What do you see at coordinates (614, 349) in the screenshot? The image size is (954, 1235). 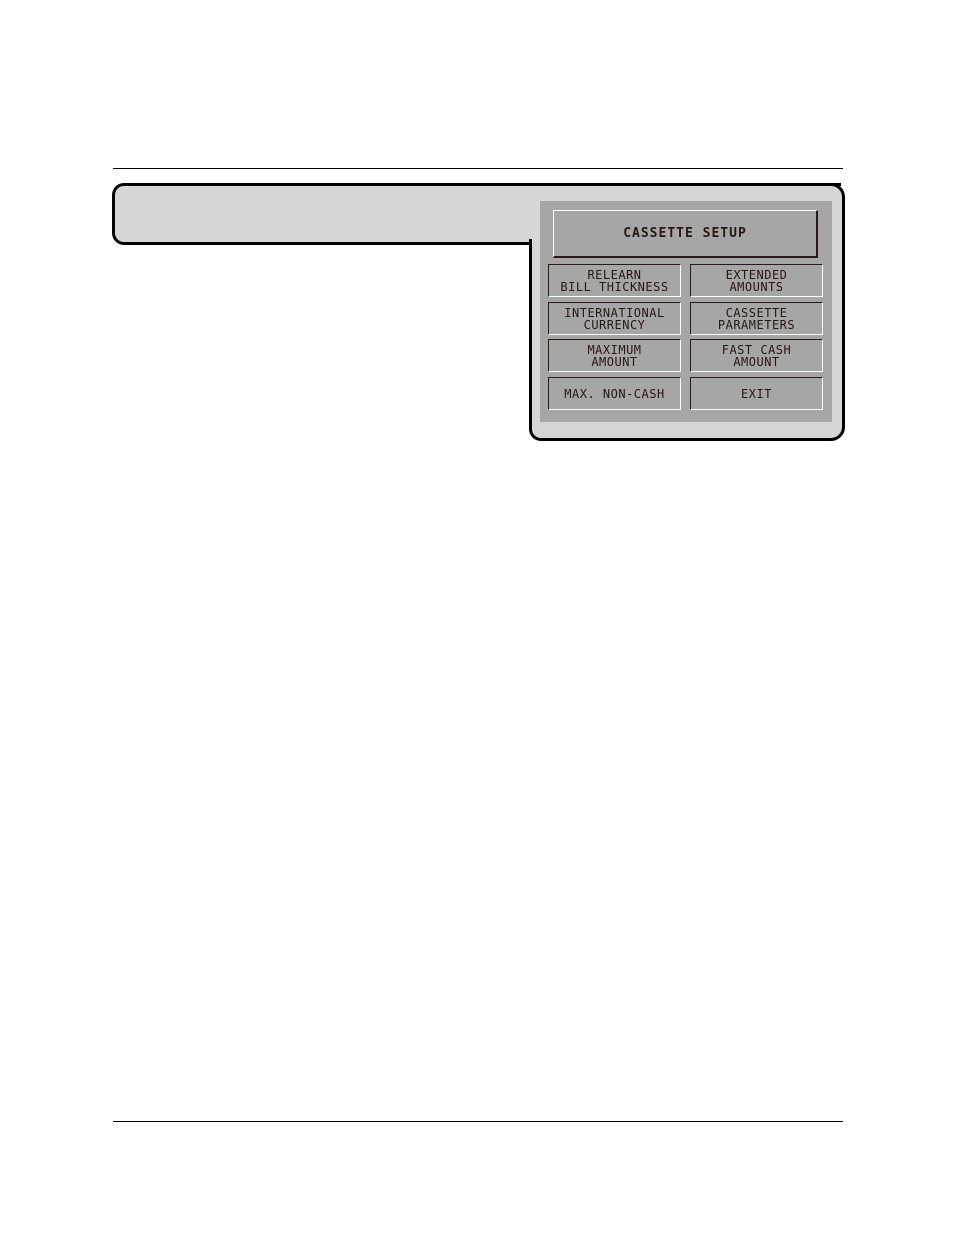 I see `button-label-line: MAXIMUM` at bounding box center [614, 349].